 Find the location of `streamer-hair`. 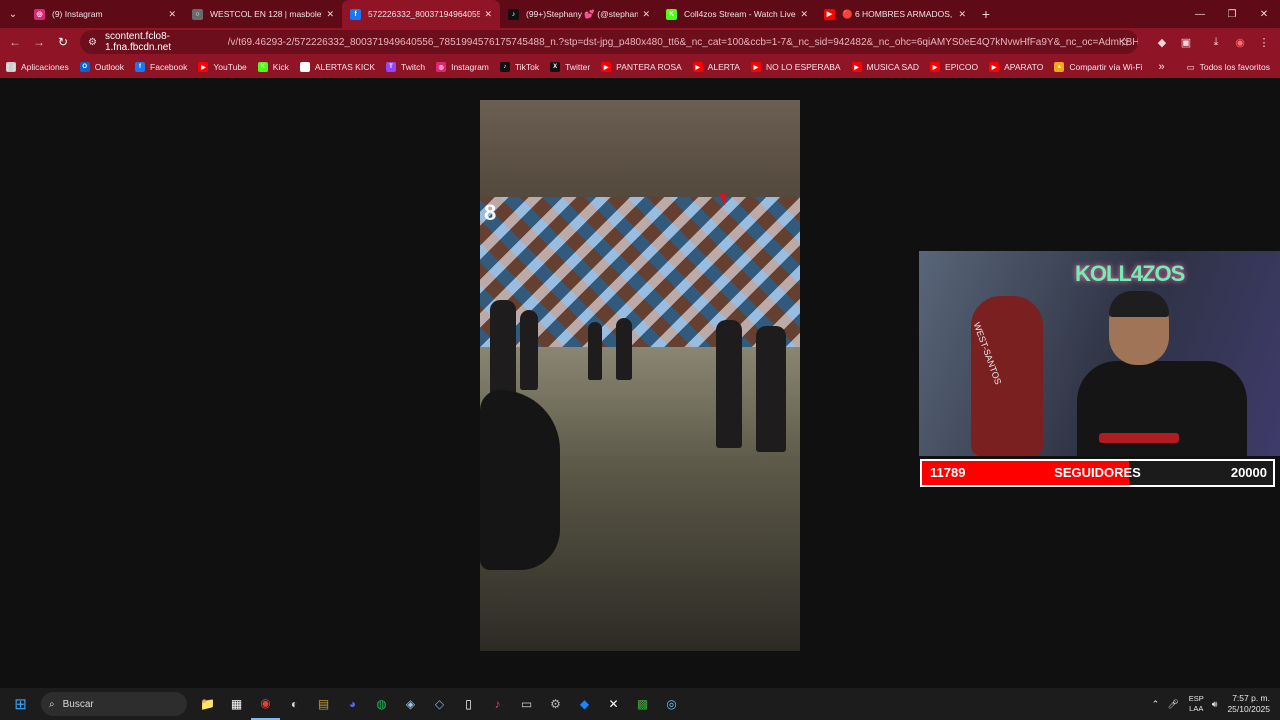

streamer-hair is located at coordinates (1139, 304).